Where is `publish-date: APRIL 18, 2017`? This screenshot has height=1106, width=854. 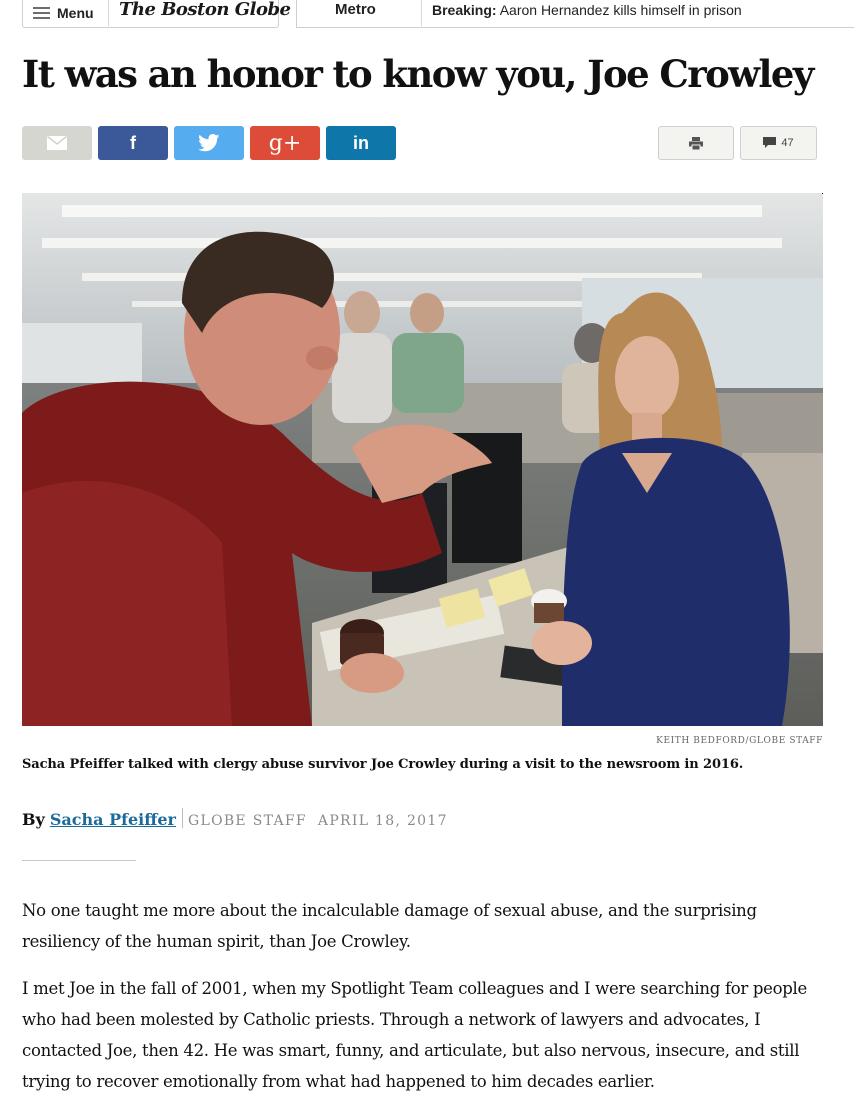
publish-date: APRIL 18, 2017 is located at coordinates (382, 821).